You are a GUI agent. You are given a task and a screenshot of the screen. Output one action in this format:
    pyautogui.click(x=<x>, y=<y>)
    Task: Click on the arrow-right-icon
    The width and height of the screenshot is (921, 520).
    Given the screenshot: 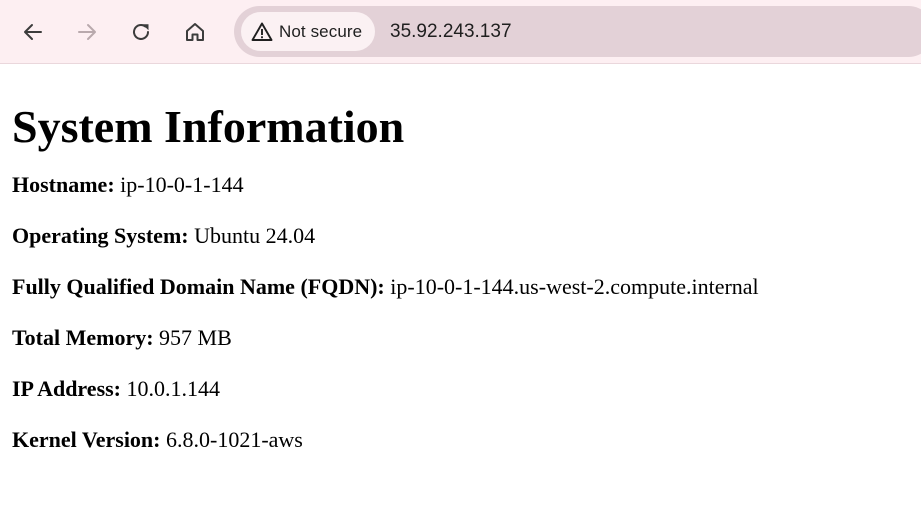 What is the action you would take?
    pyautogui.click(x=87, y=32)
    